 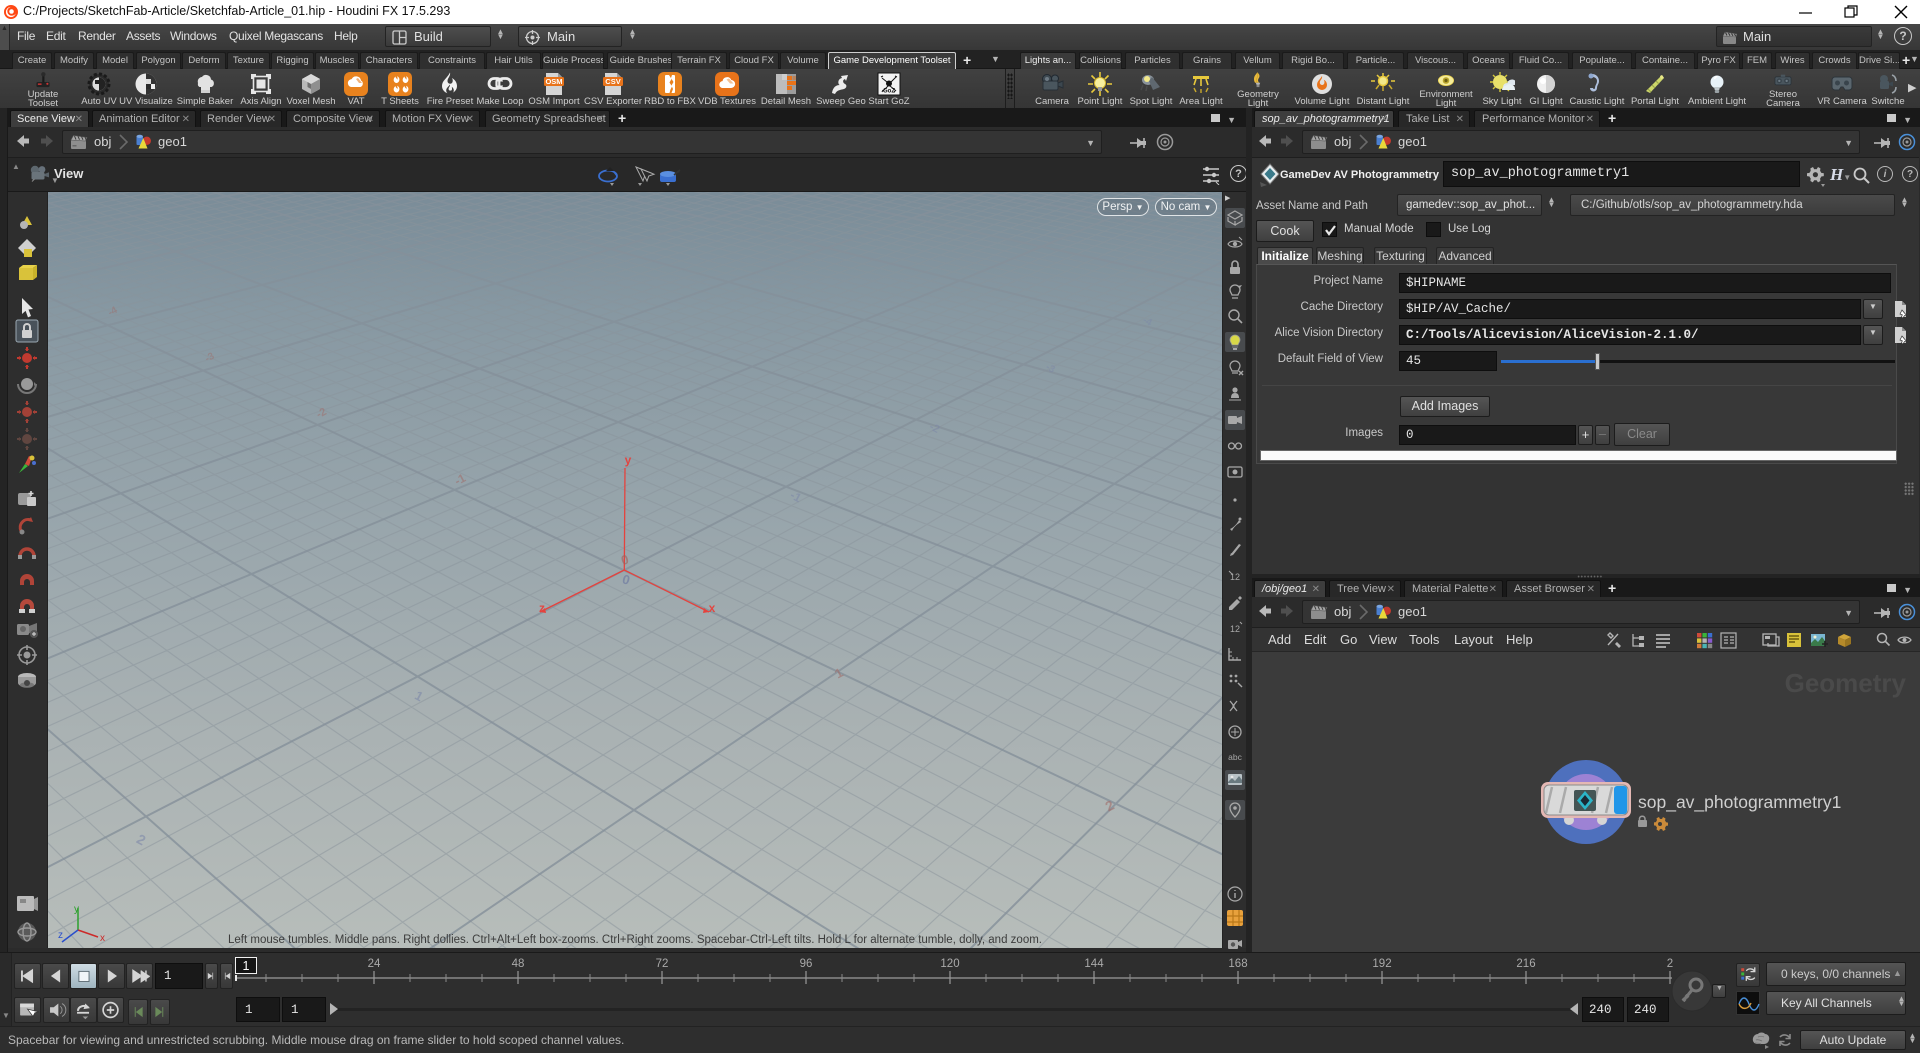 I want to click on svg-text: 216, so click(x=1525, y=964).